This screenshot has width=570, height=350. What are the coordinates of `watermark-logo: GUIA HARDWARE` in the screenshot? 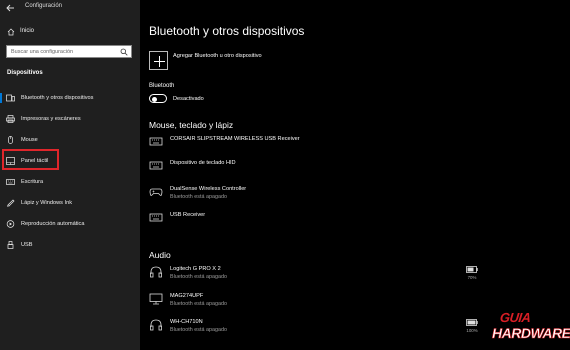 It's located at (525, 328).